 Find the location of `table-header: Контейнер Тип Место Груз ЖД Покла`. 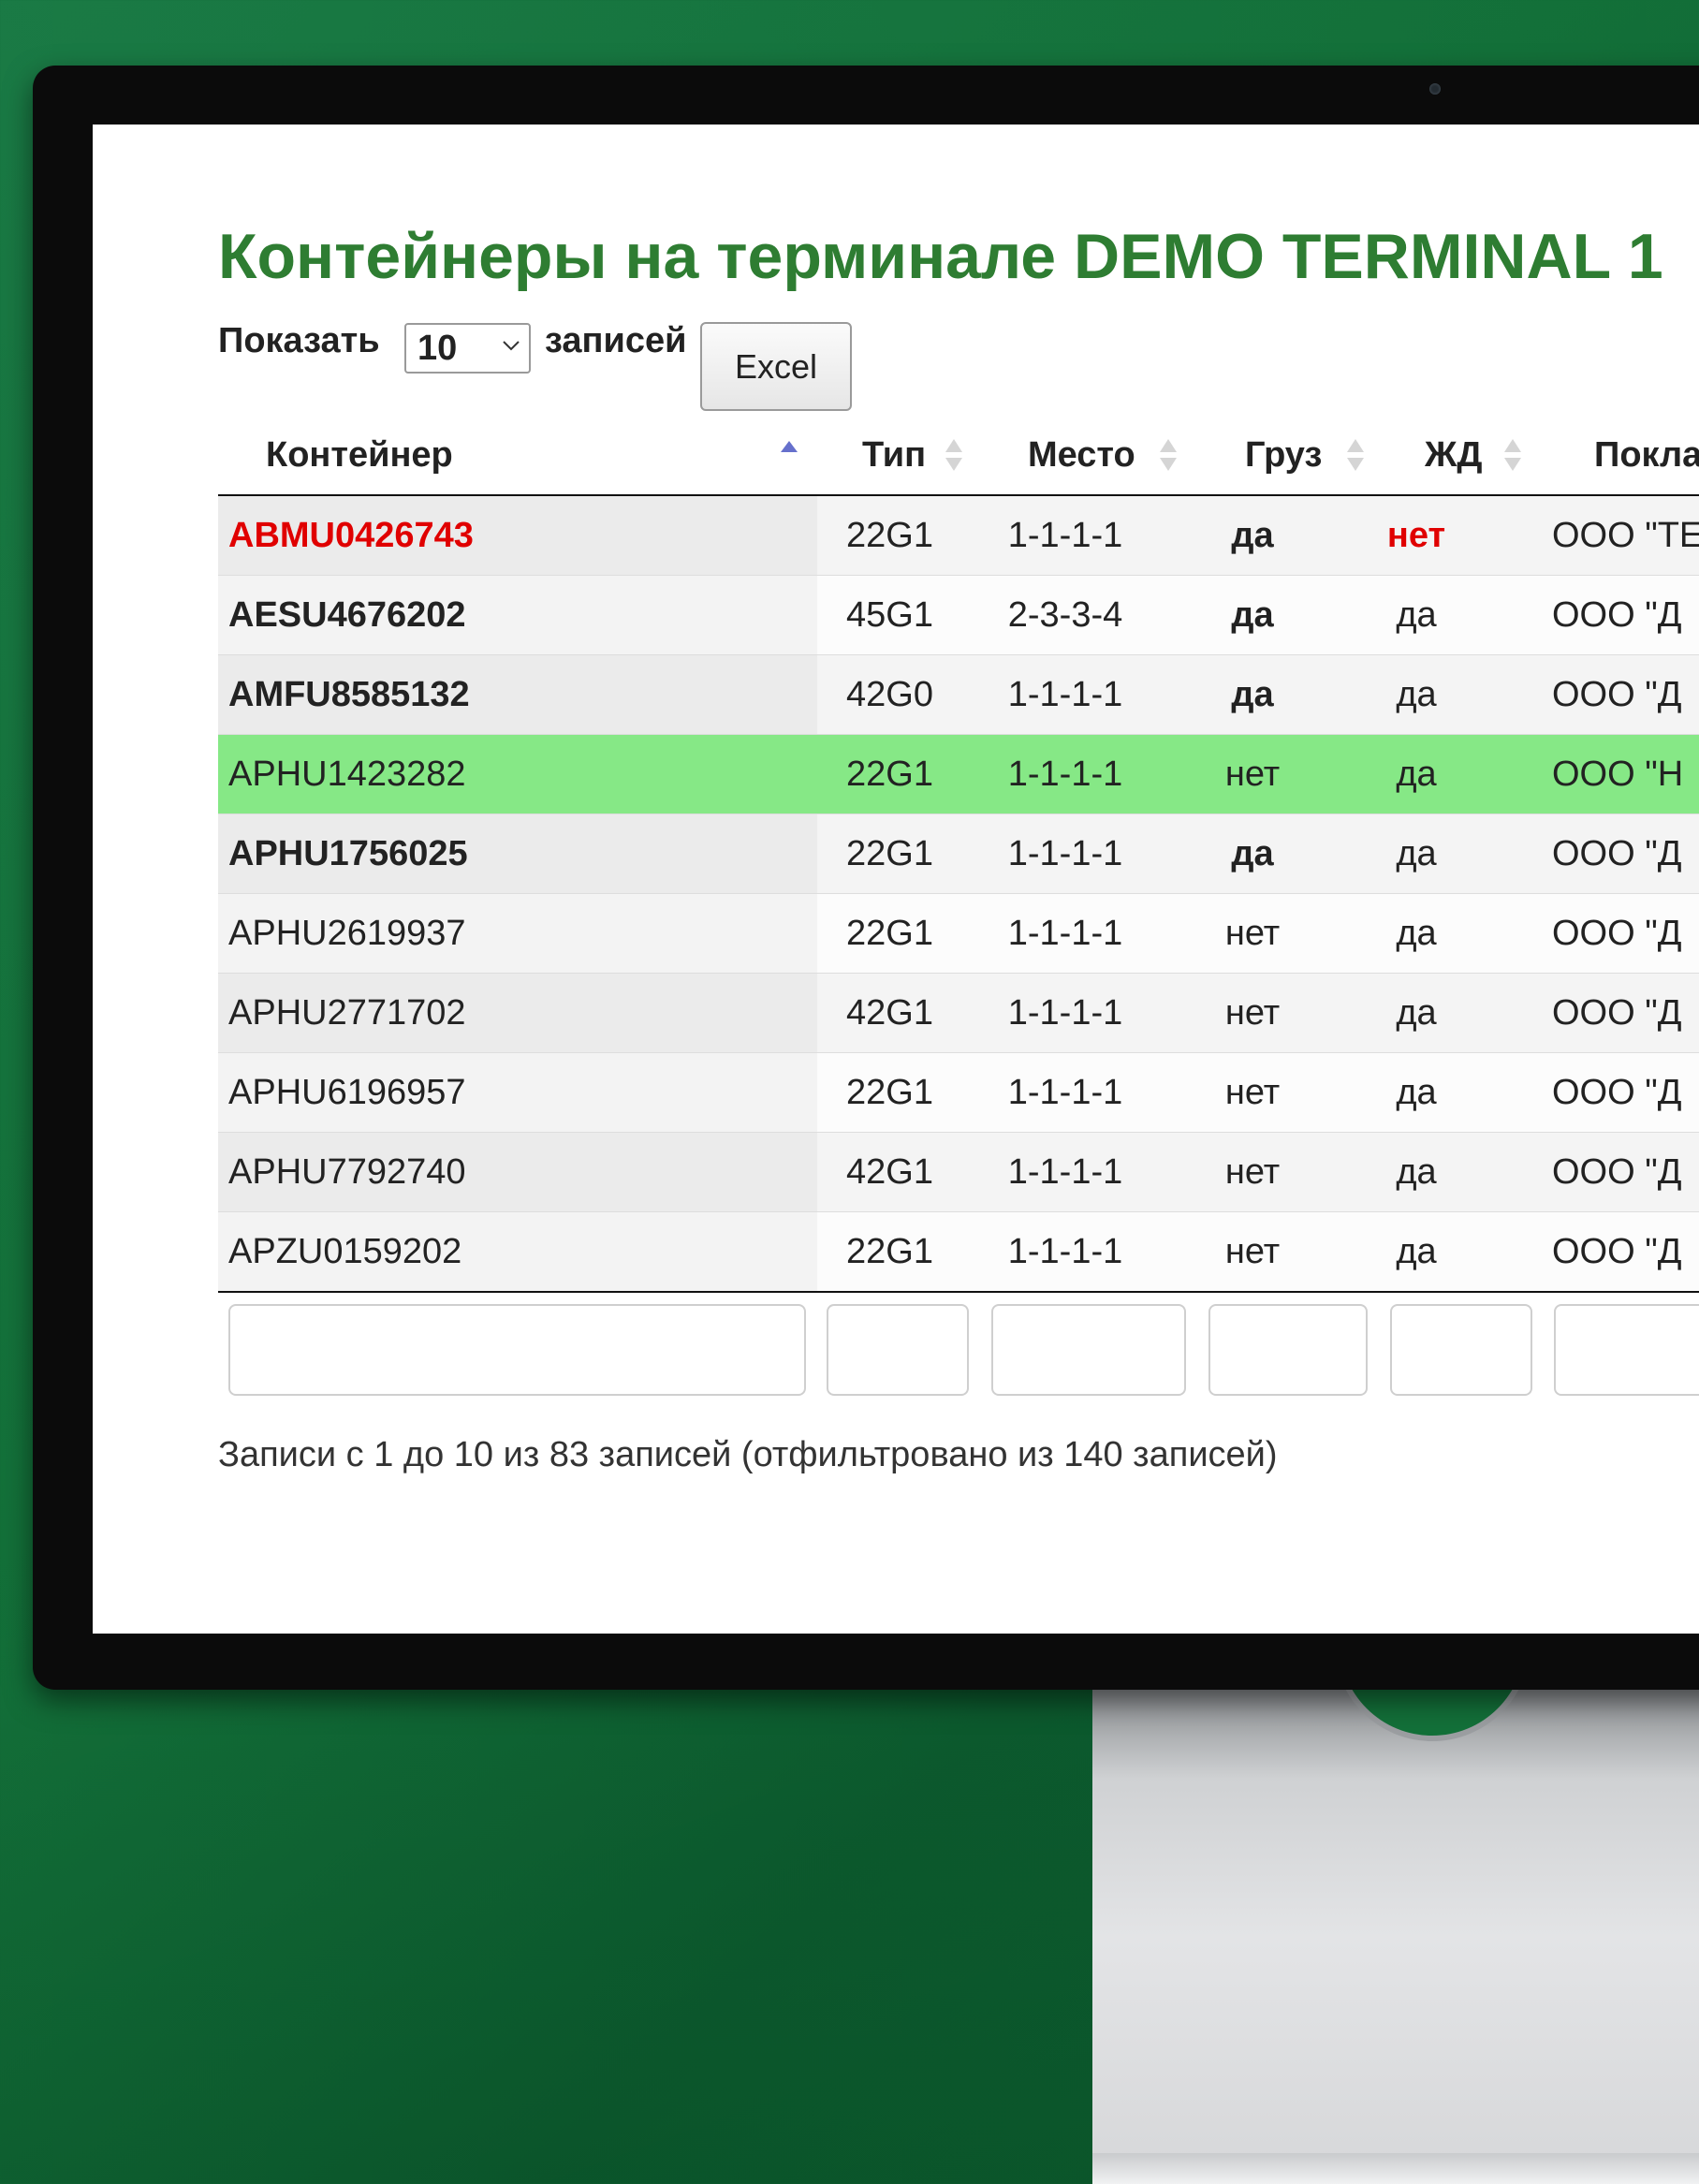

table-header: Контейнер Тип Место Груз ЖД Покла is located at coordinates (958, 460).